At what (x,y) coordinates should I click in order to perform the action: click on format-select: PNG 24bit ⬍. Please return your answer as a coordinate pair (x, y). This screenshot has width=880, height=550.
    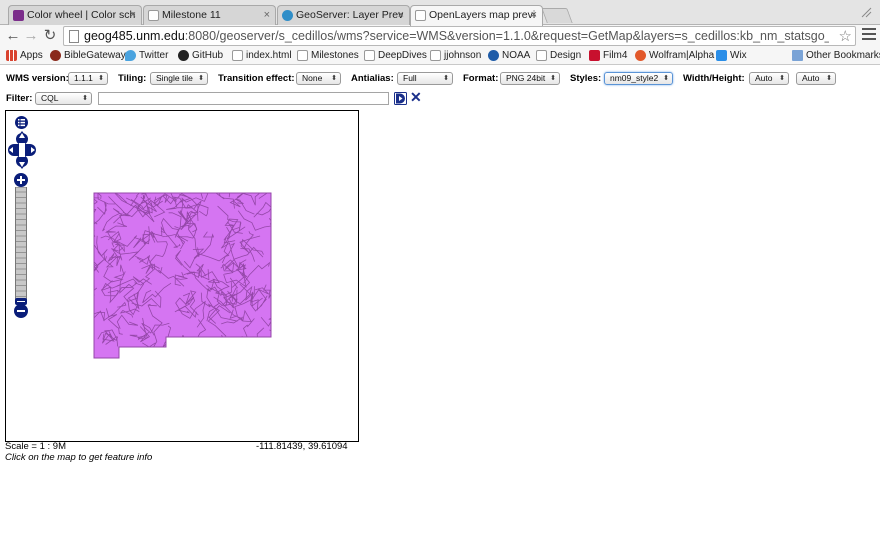
    Looking at the image, I should click on (530, 78).